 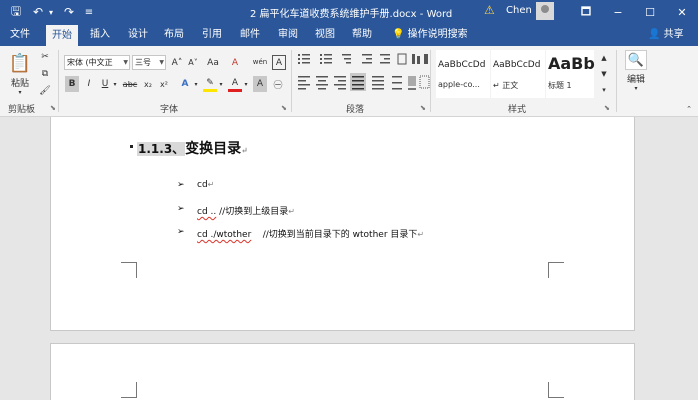 I want to click on sort-icon, so click(x=416, y=59).